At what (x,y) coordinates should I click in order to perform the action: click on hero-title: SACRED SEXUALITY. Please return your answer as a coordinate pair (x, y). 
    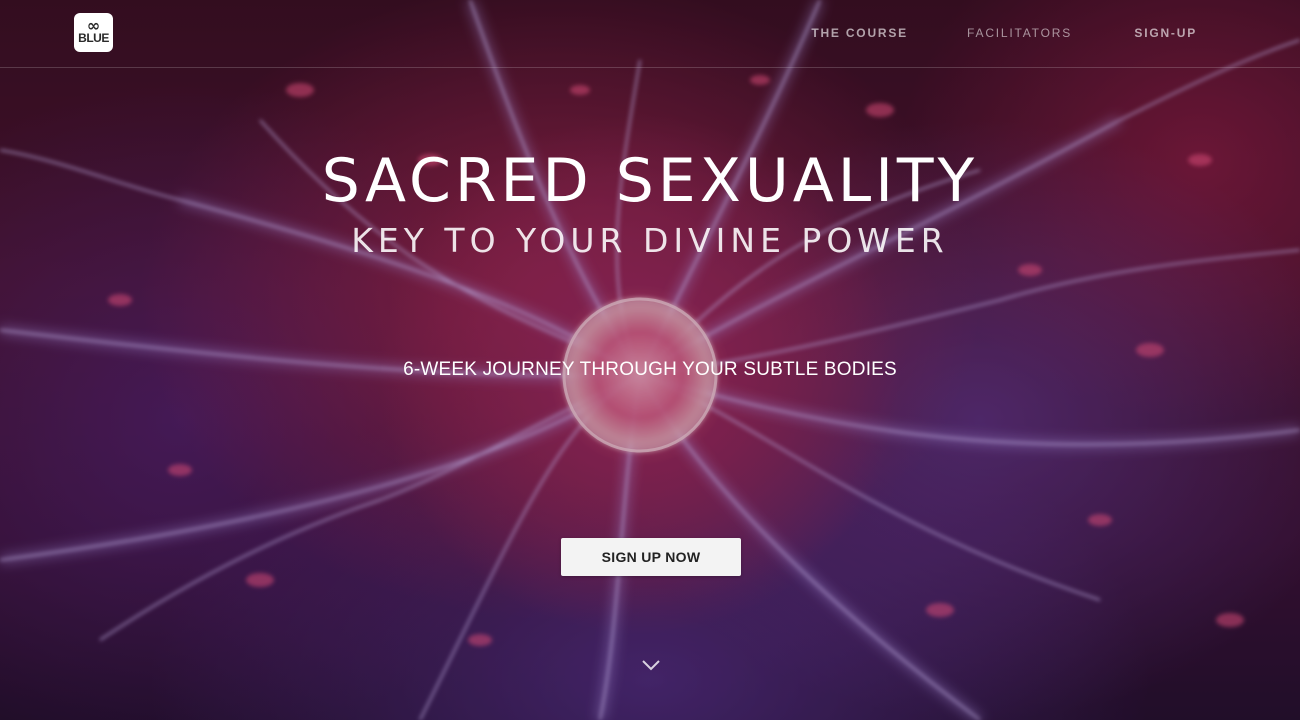
    Looking at the image, I should click on (650, 181).